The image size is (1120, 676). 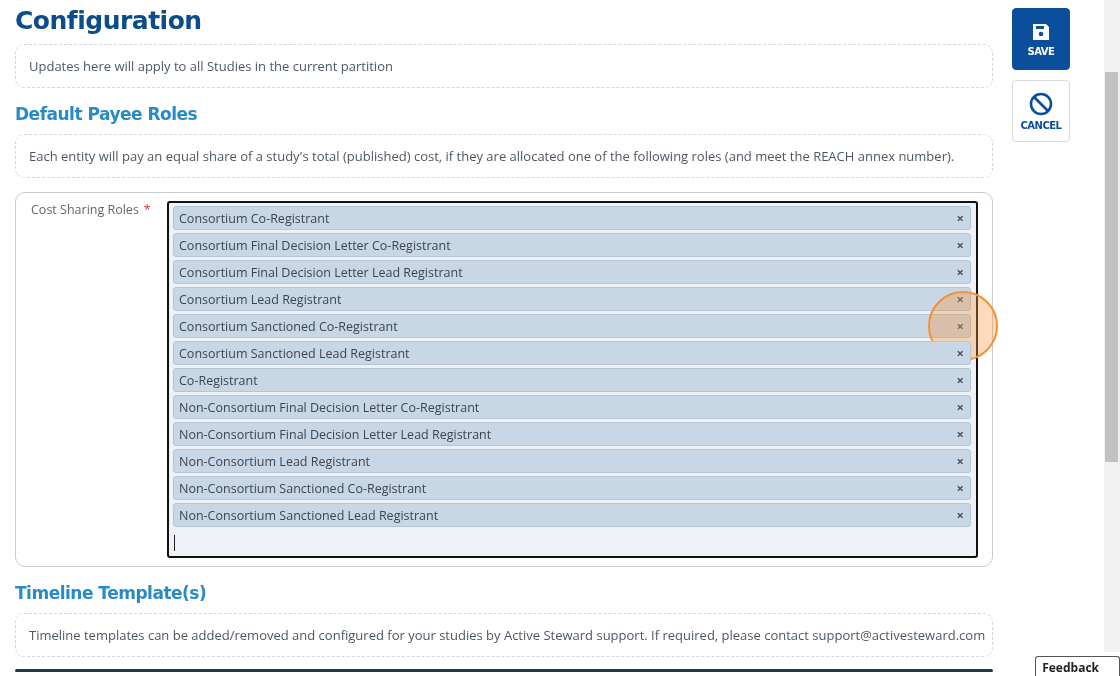 What do you see at coordinates (85, 209) in the screenshot?
I see `field-label: Cost Sharing Roles` at bounding box center [85, 209].